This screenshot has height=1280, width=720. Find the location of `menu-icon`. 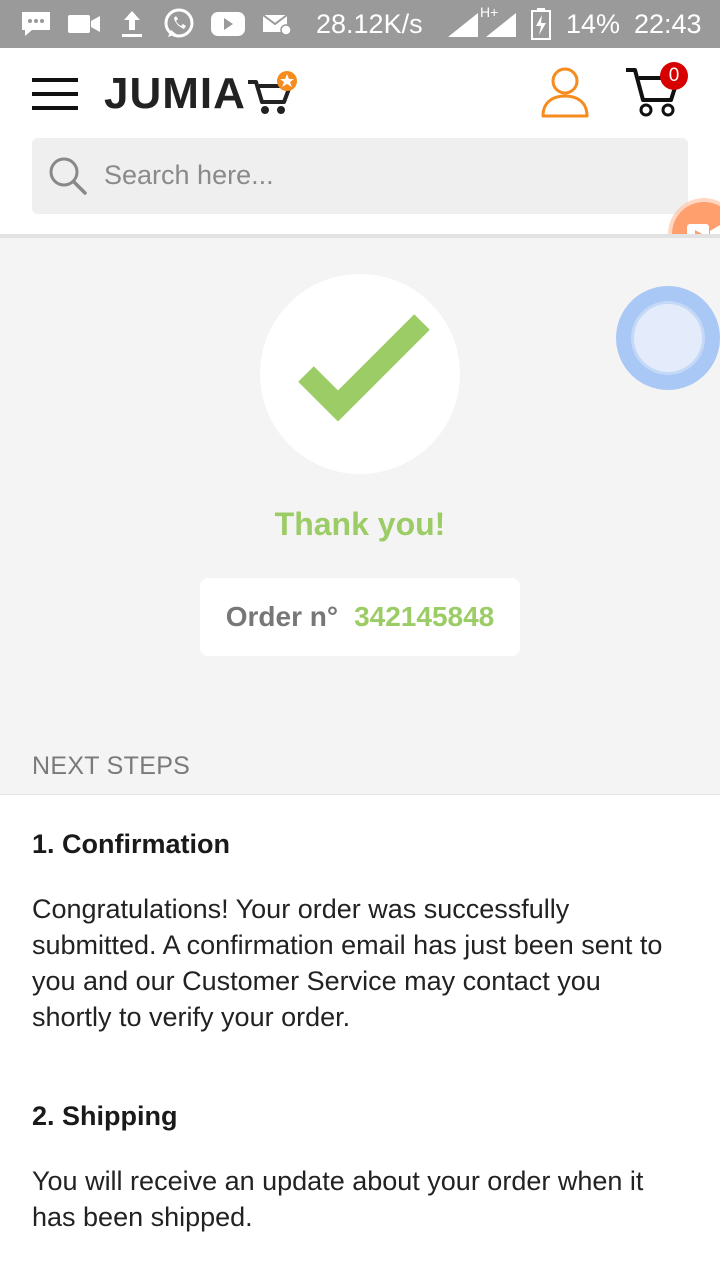

menu-icon is located at coordinates (55, 94).